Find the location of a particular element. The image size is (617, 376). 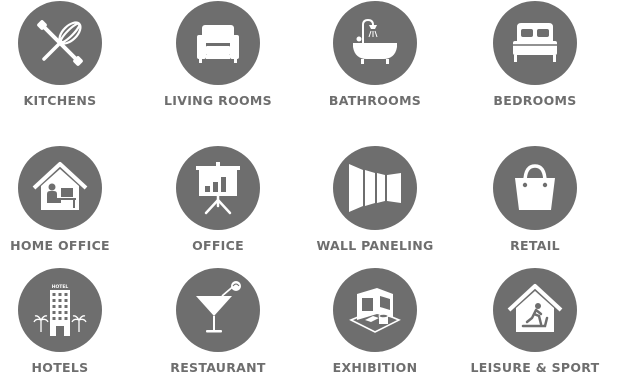

hotel-building-icon: HOTEL is located at coordinates (60, 310).